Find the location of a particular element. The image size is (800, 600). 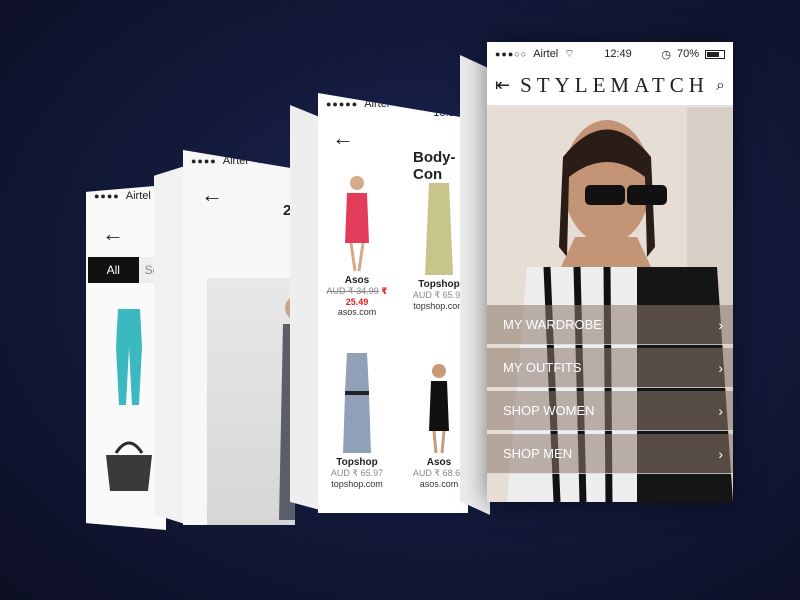

handbag-image is located at coordinates (129, 463).